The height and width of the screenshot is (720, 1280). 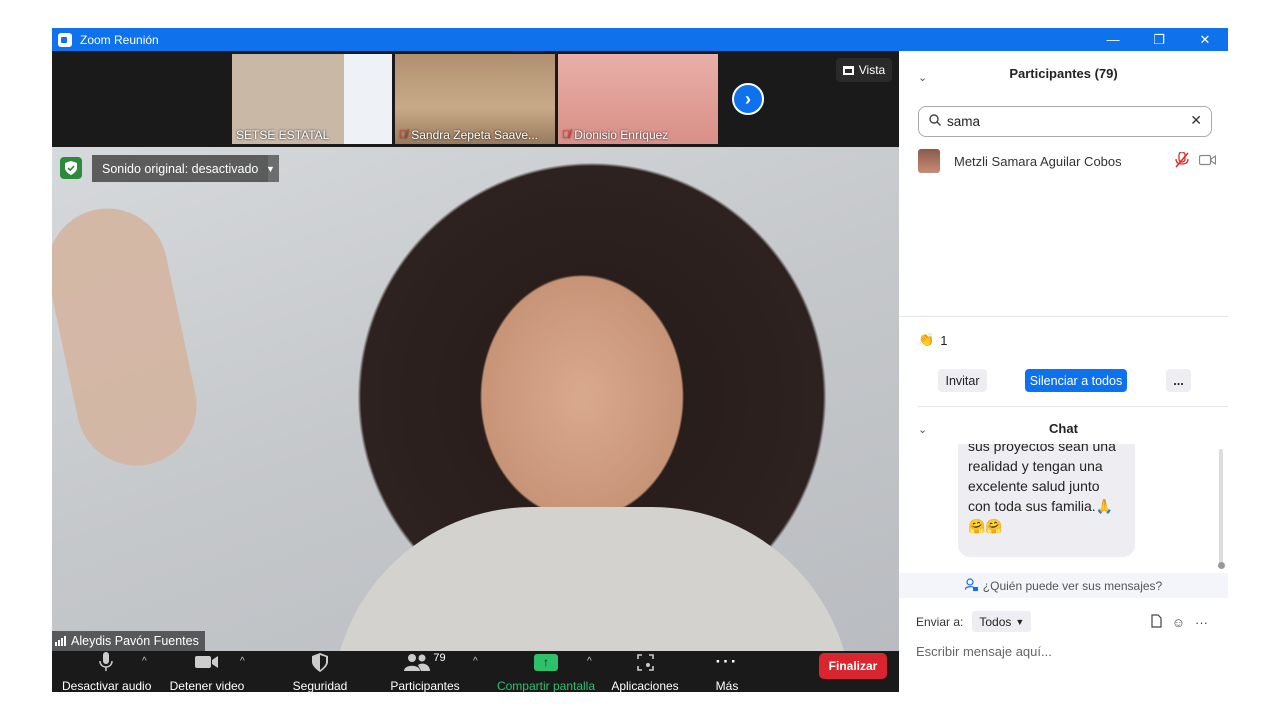 I want to click on participant-thumbnail: SETSE ESTATAL, so click(x=312, y=99).